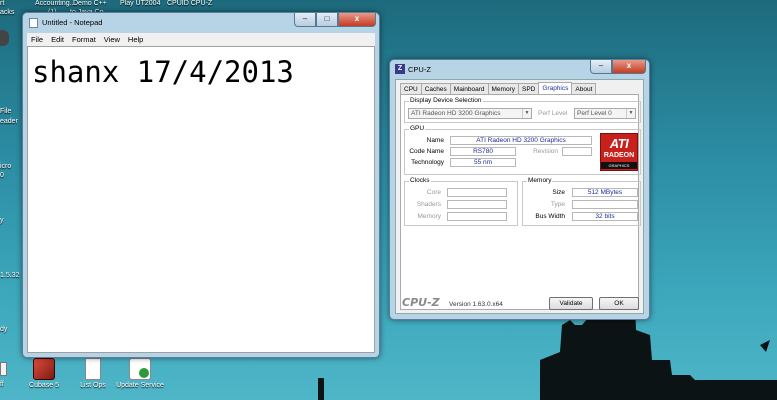 The image size is (777, 400). What do you see at coordinates (605, 192) in the screenshot?
I see `size-value: 512 MBytes` at bounding box center [605, 192].